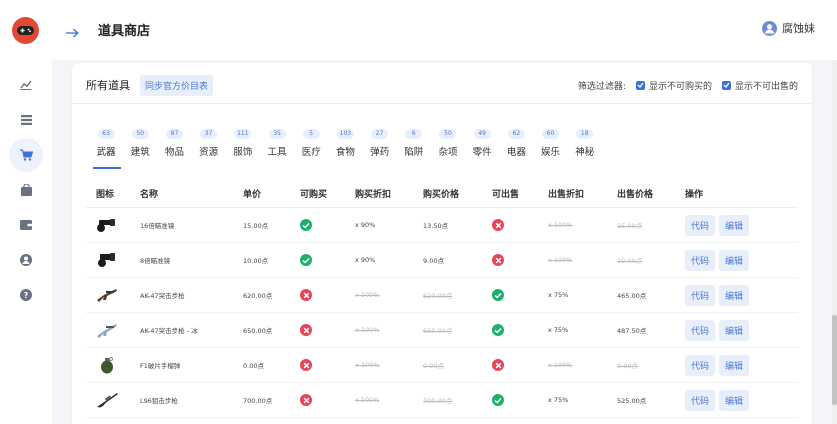 Image resolution: width=837 pixels, height=424 pixels. What do you see at coordinates (159, 401) in the screenshot?
I see `item-name: L96狙击步枪` at bounding box center [159, 401].